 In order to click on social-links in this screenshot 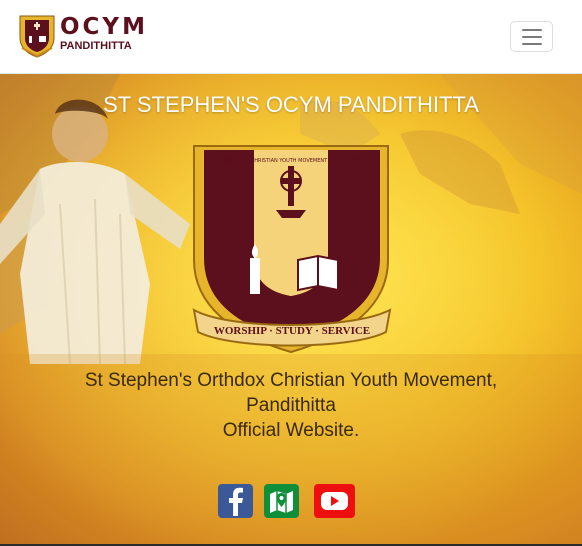, I will do `click(288, 502)`.